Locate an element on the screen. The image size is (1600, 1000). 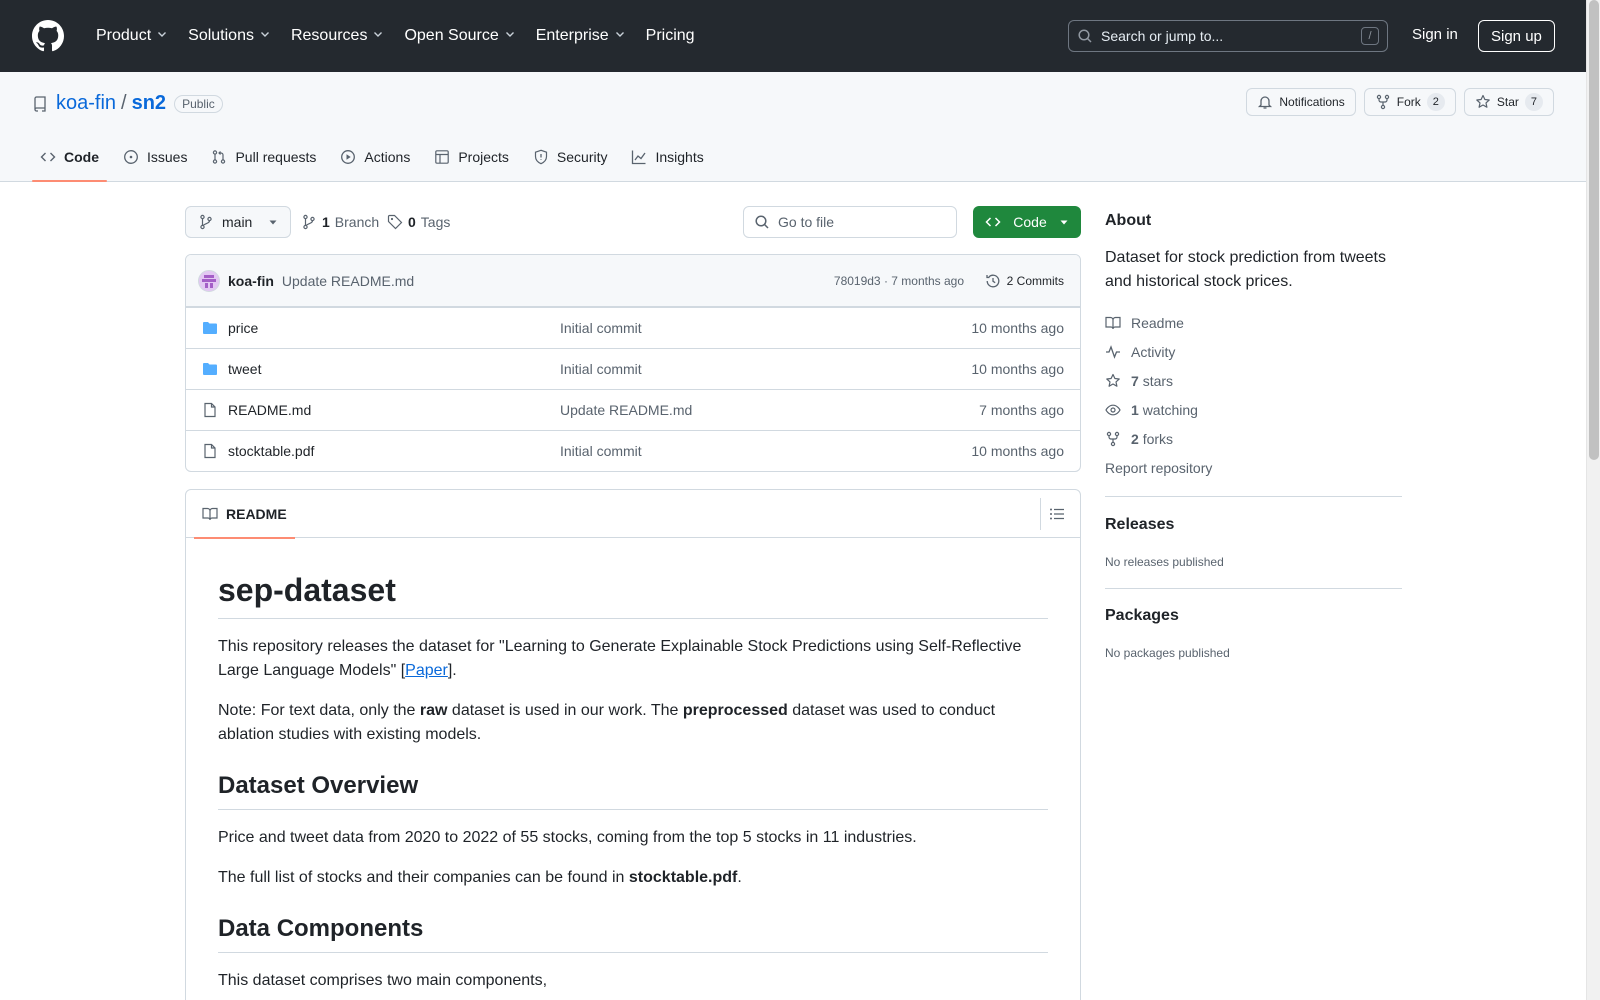
file-row: README.md Update README.md 7 months ago is located at coordinates (633, 409).